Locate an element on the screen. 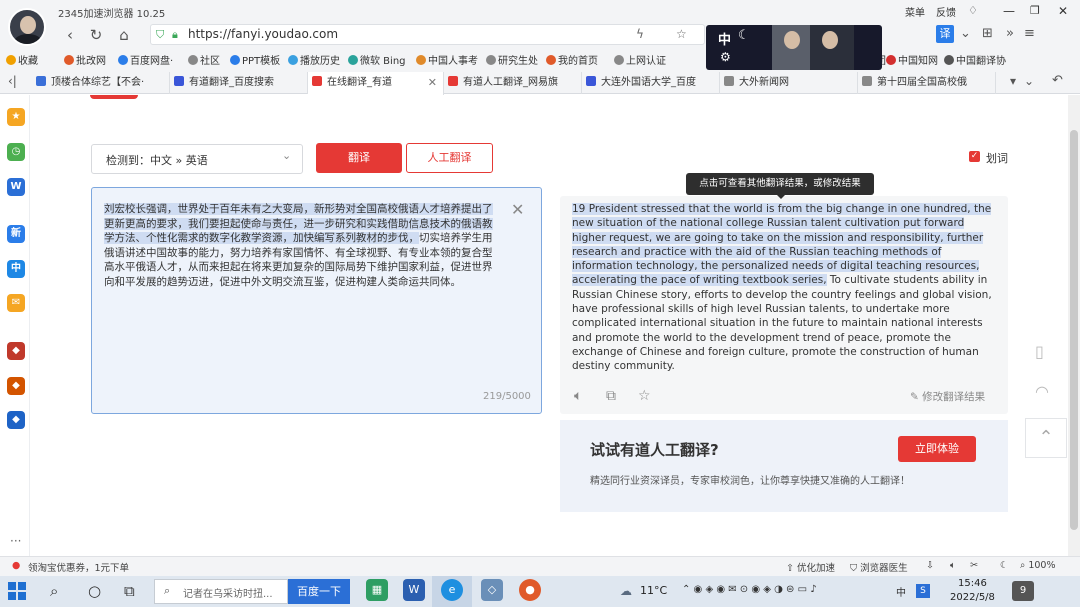 The image size is (1080, 607). mobile-app-icon: ▯ is located at coordinates (1039, 351).